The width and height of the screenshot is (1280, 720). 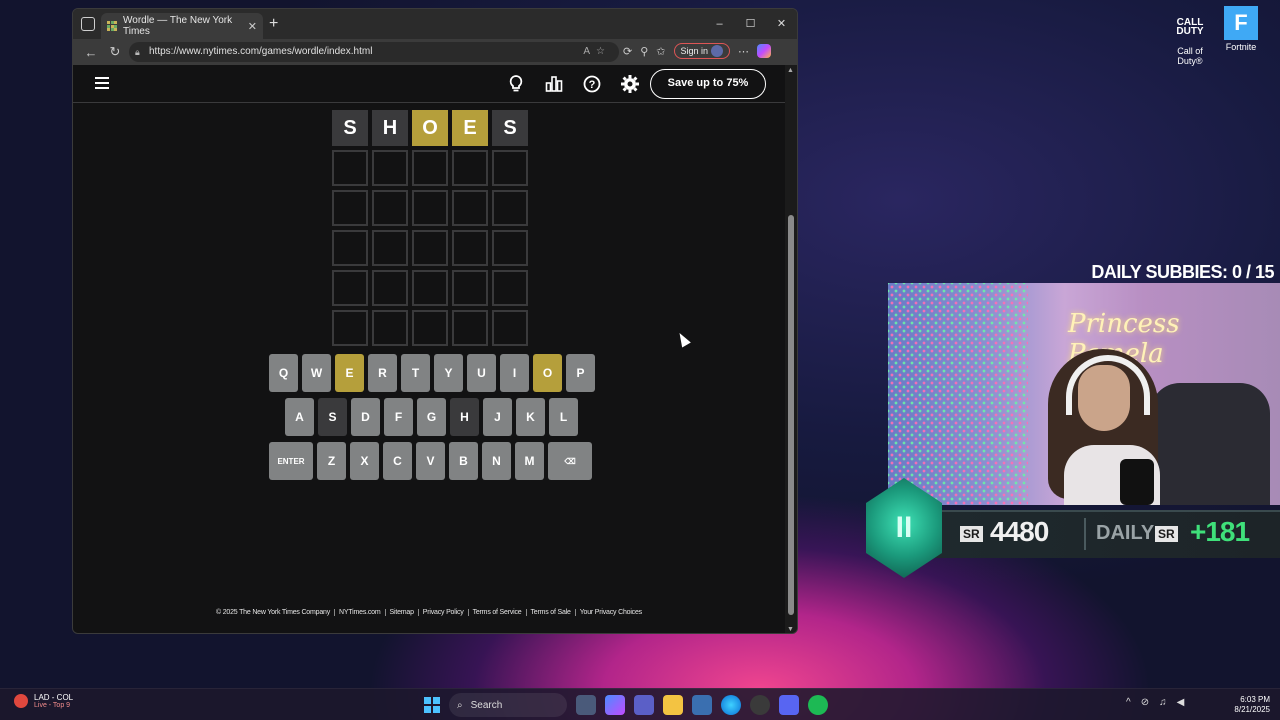 What do you see at coordinates (615, 705) in the screenshot?
I see `copilot-app-icon` at bounding box center [615, 705].